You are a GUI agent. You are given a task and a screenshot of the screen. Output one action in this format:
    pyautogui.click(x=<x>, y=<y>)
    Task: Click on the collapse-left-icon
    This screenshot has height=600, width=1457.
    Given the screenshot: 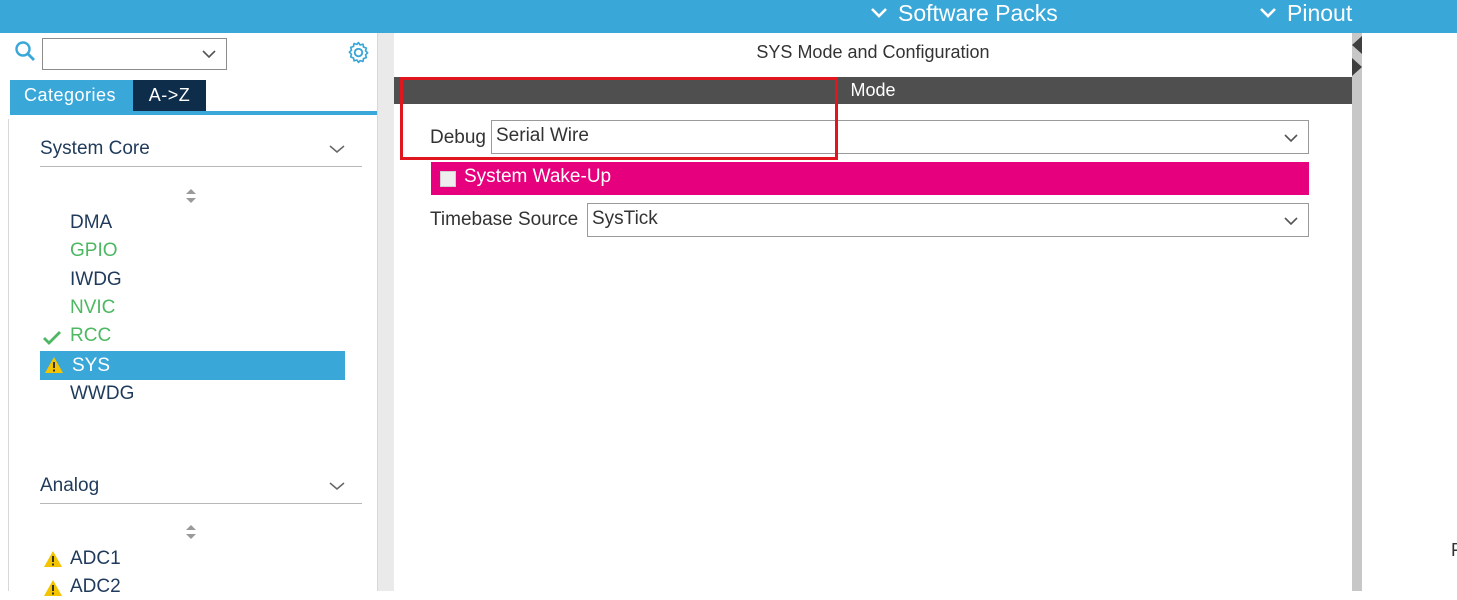 What is the action you would take?
    pyautogui.click(x=1357, y=45)
    